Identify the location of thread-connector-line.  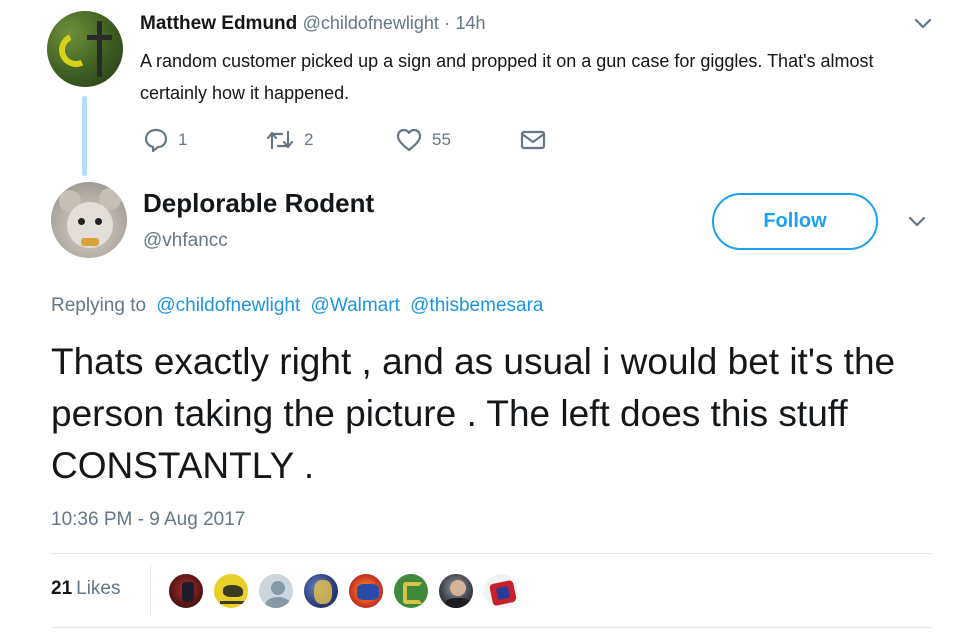
(84, 136).